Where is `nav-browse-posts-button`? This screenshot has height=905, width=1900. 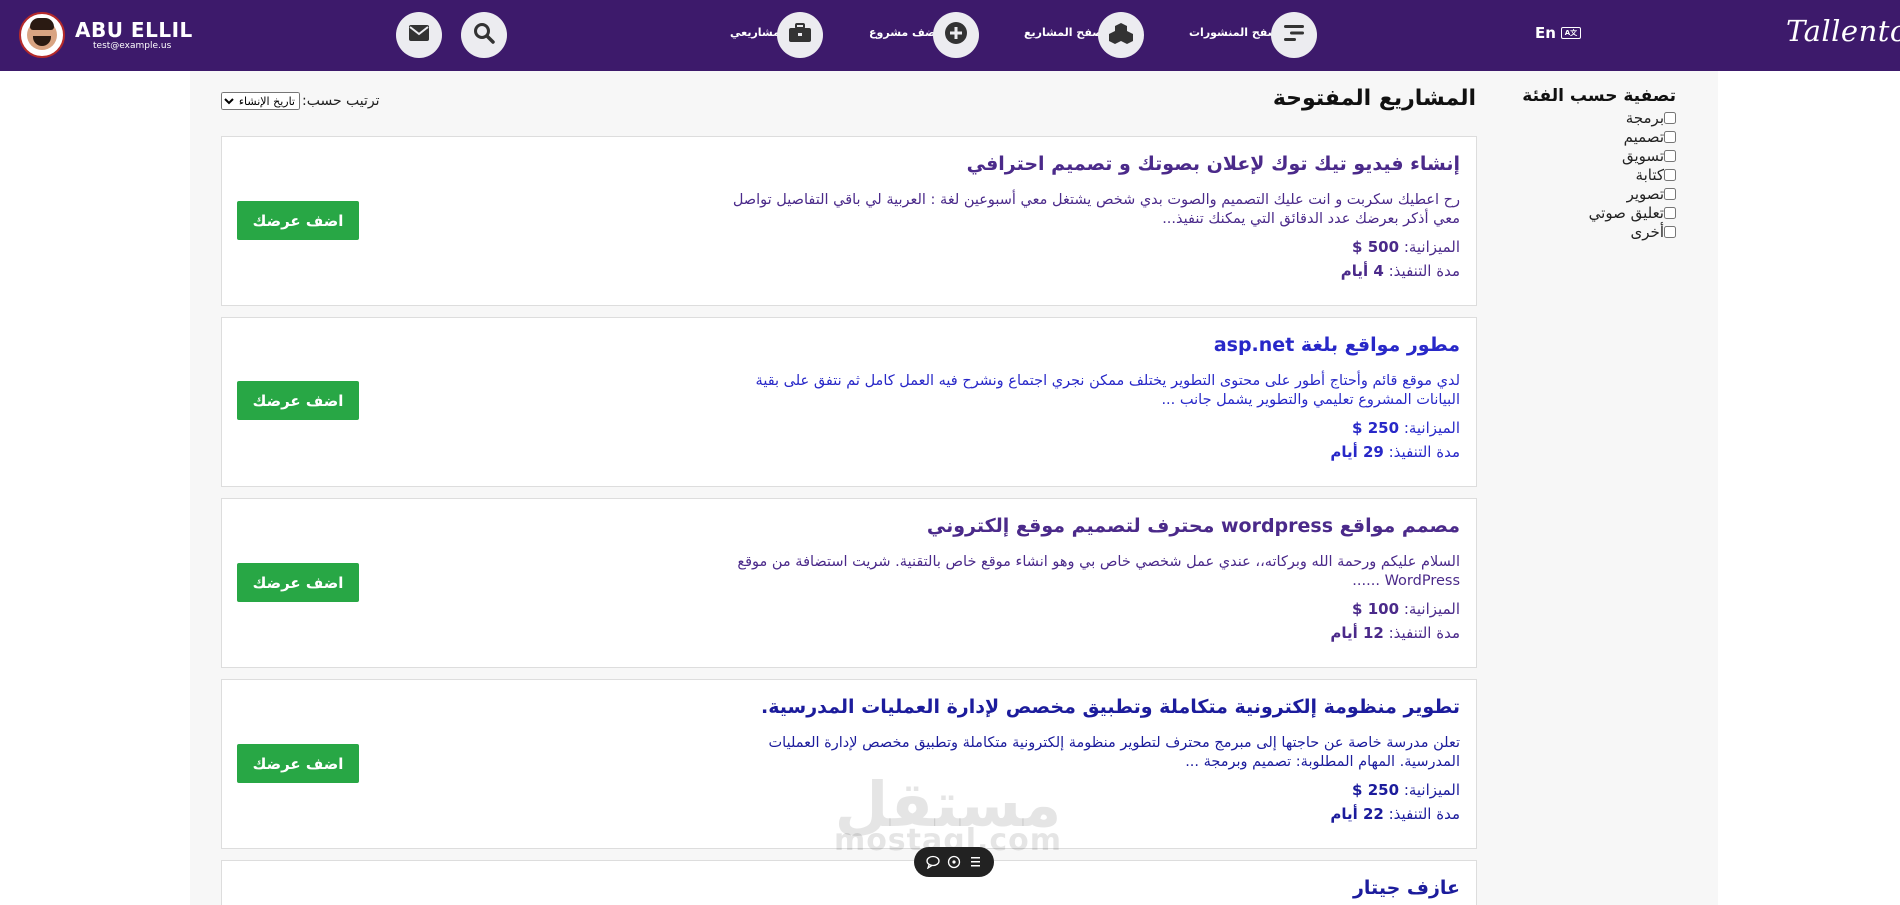 nav-browse-posts-button is located at coordinates (1294, 35).